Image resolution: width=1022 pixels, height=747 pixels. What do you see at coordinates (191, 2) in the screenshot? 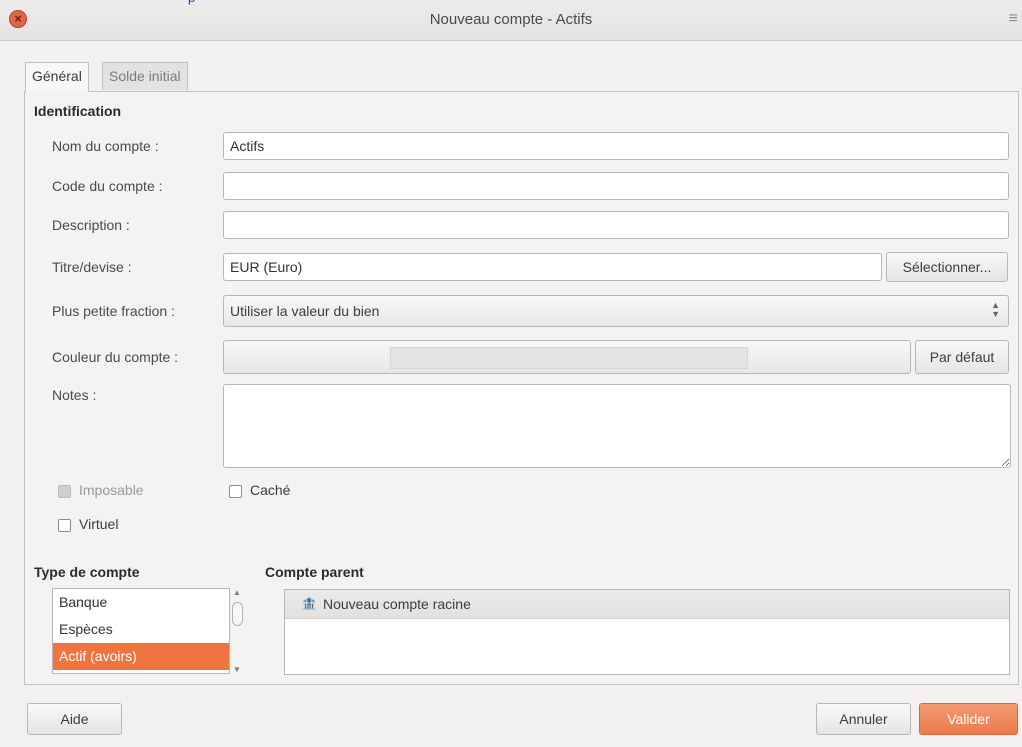
I see `top-link: p` at bounding box center [191, 2].